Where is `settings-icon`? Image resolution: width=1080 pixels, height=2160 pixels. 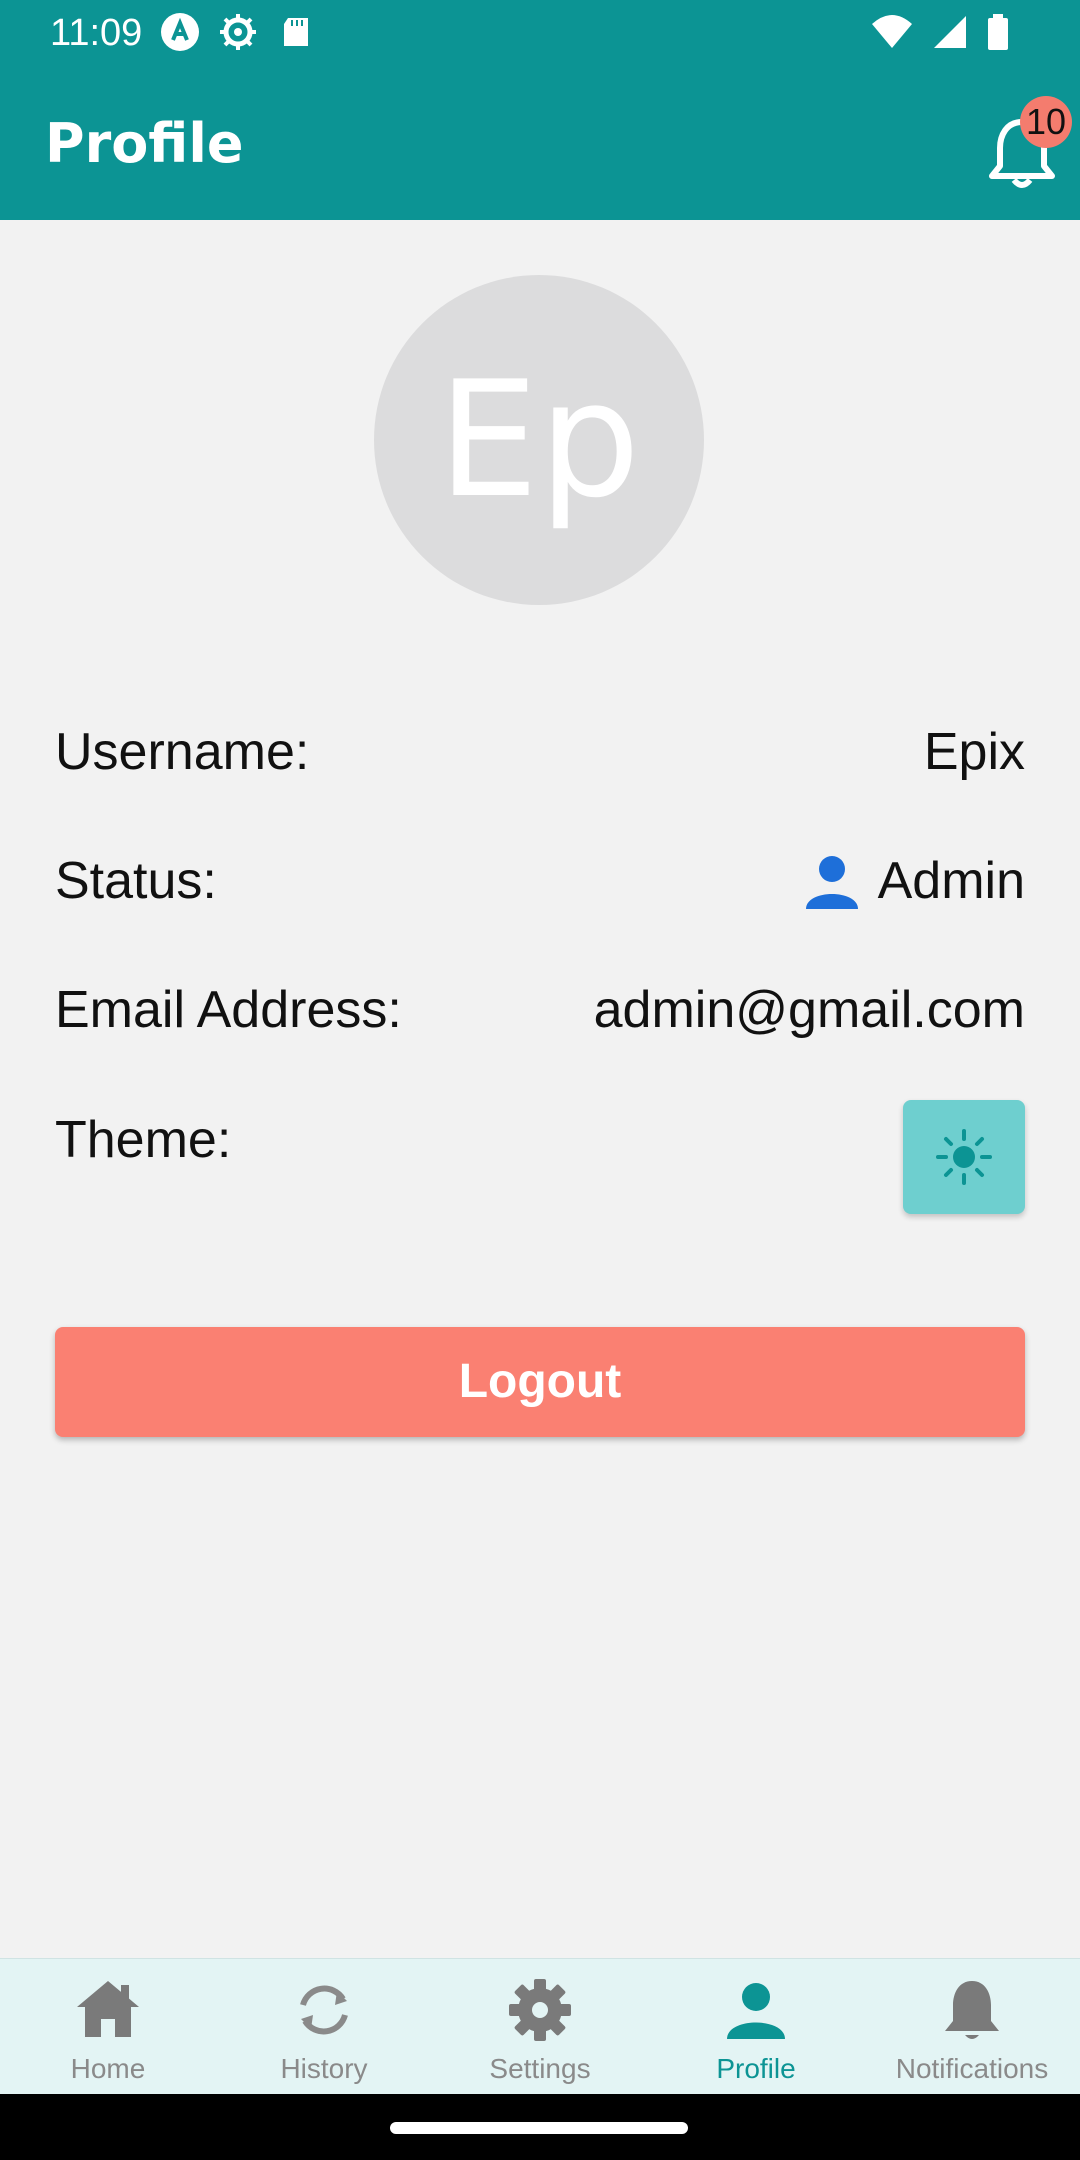
settings-icon is located at coordinates (540, 2010).